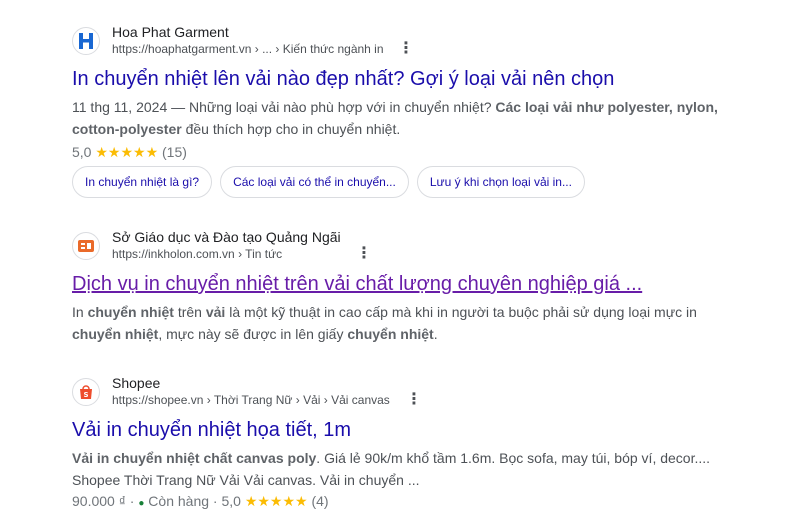  Describe the element at coordinates (226, 237) in the screenshot. I see `site-name: Sở Giáo dục và Đào tạo Quảng Ngãi` at that location.